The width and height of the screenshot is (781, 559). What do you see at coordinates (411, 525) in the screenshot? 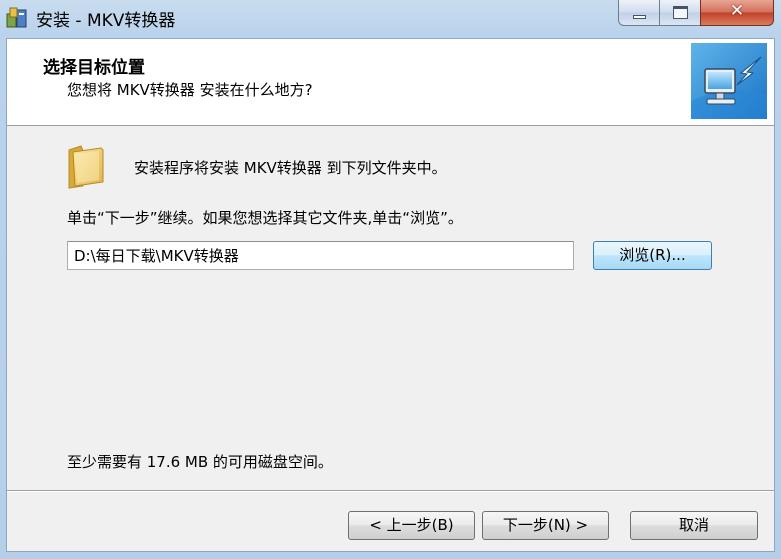
I see `back-button: < 上一步(B)` at bounding box center [411, 525].